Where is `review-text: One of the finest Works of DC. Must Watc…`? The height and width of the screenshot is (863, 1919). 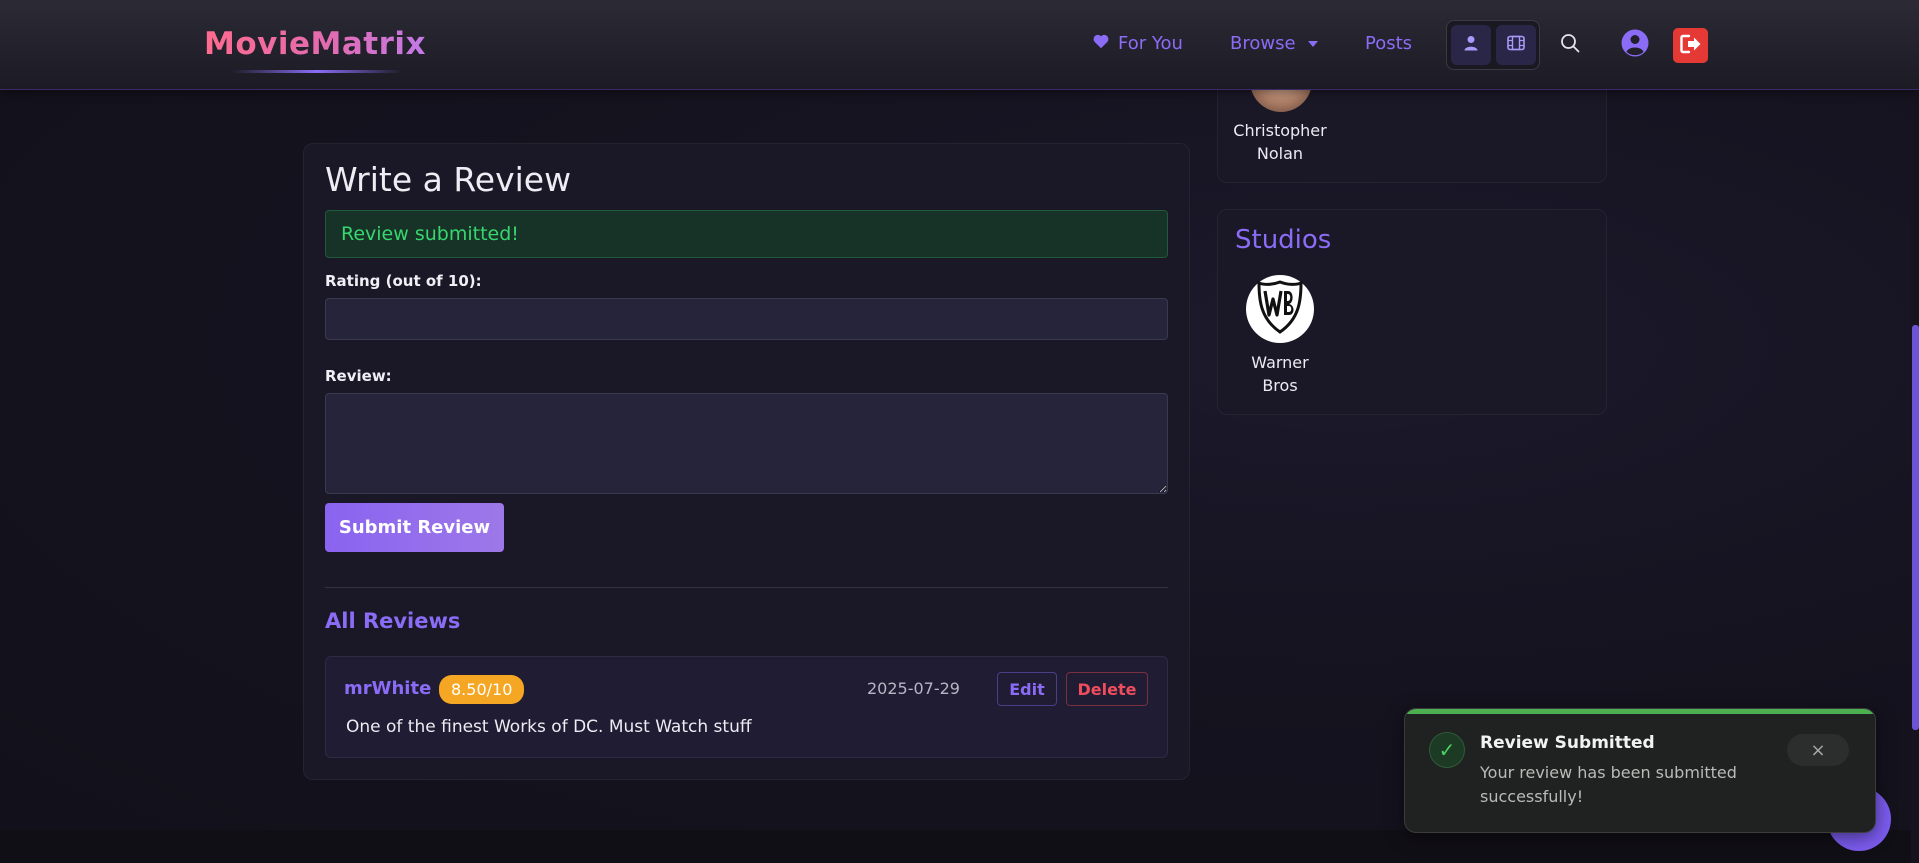 review-text: One of the finest Works of DC. Must Watc… is located at coordinates (549, 727).